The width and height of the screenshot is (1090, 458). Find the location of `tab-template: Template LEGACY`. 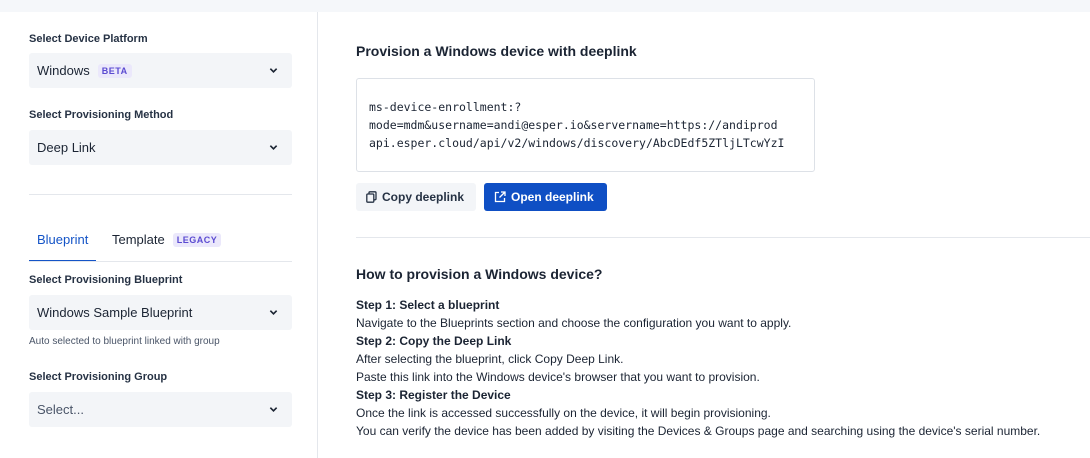

tab-template: Template LEGACY is located at coordinates (166, 245).